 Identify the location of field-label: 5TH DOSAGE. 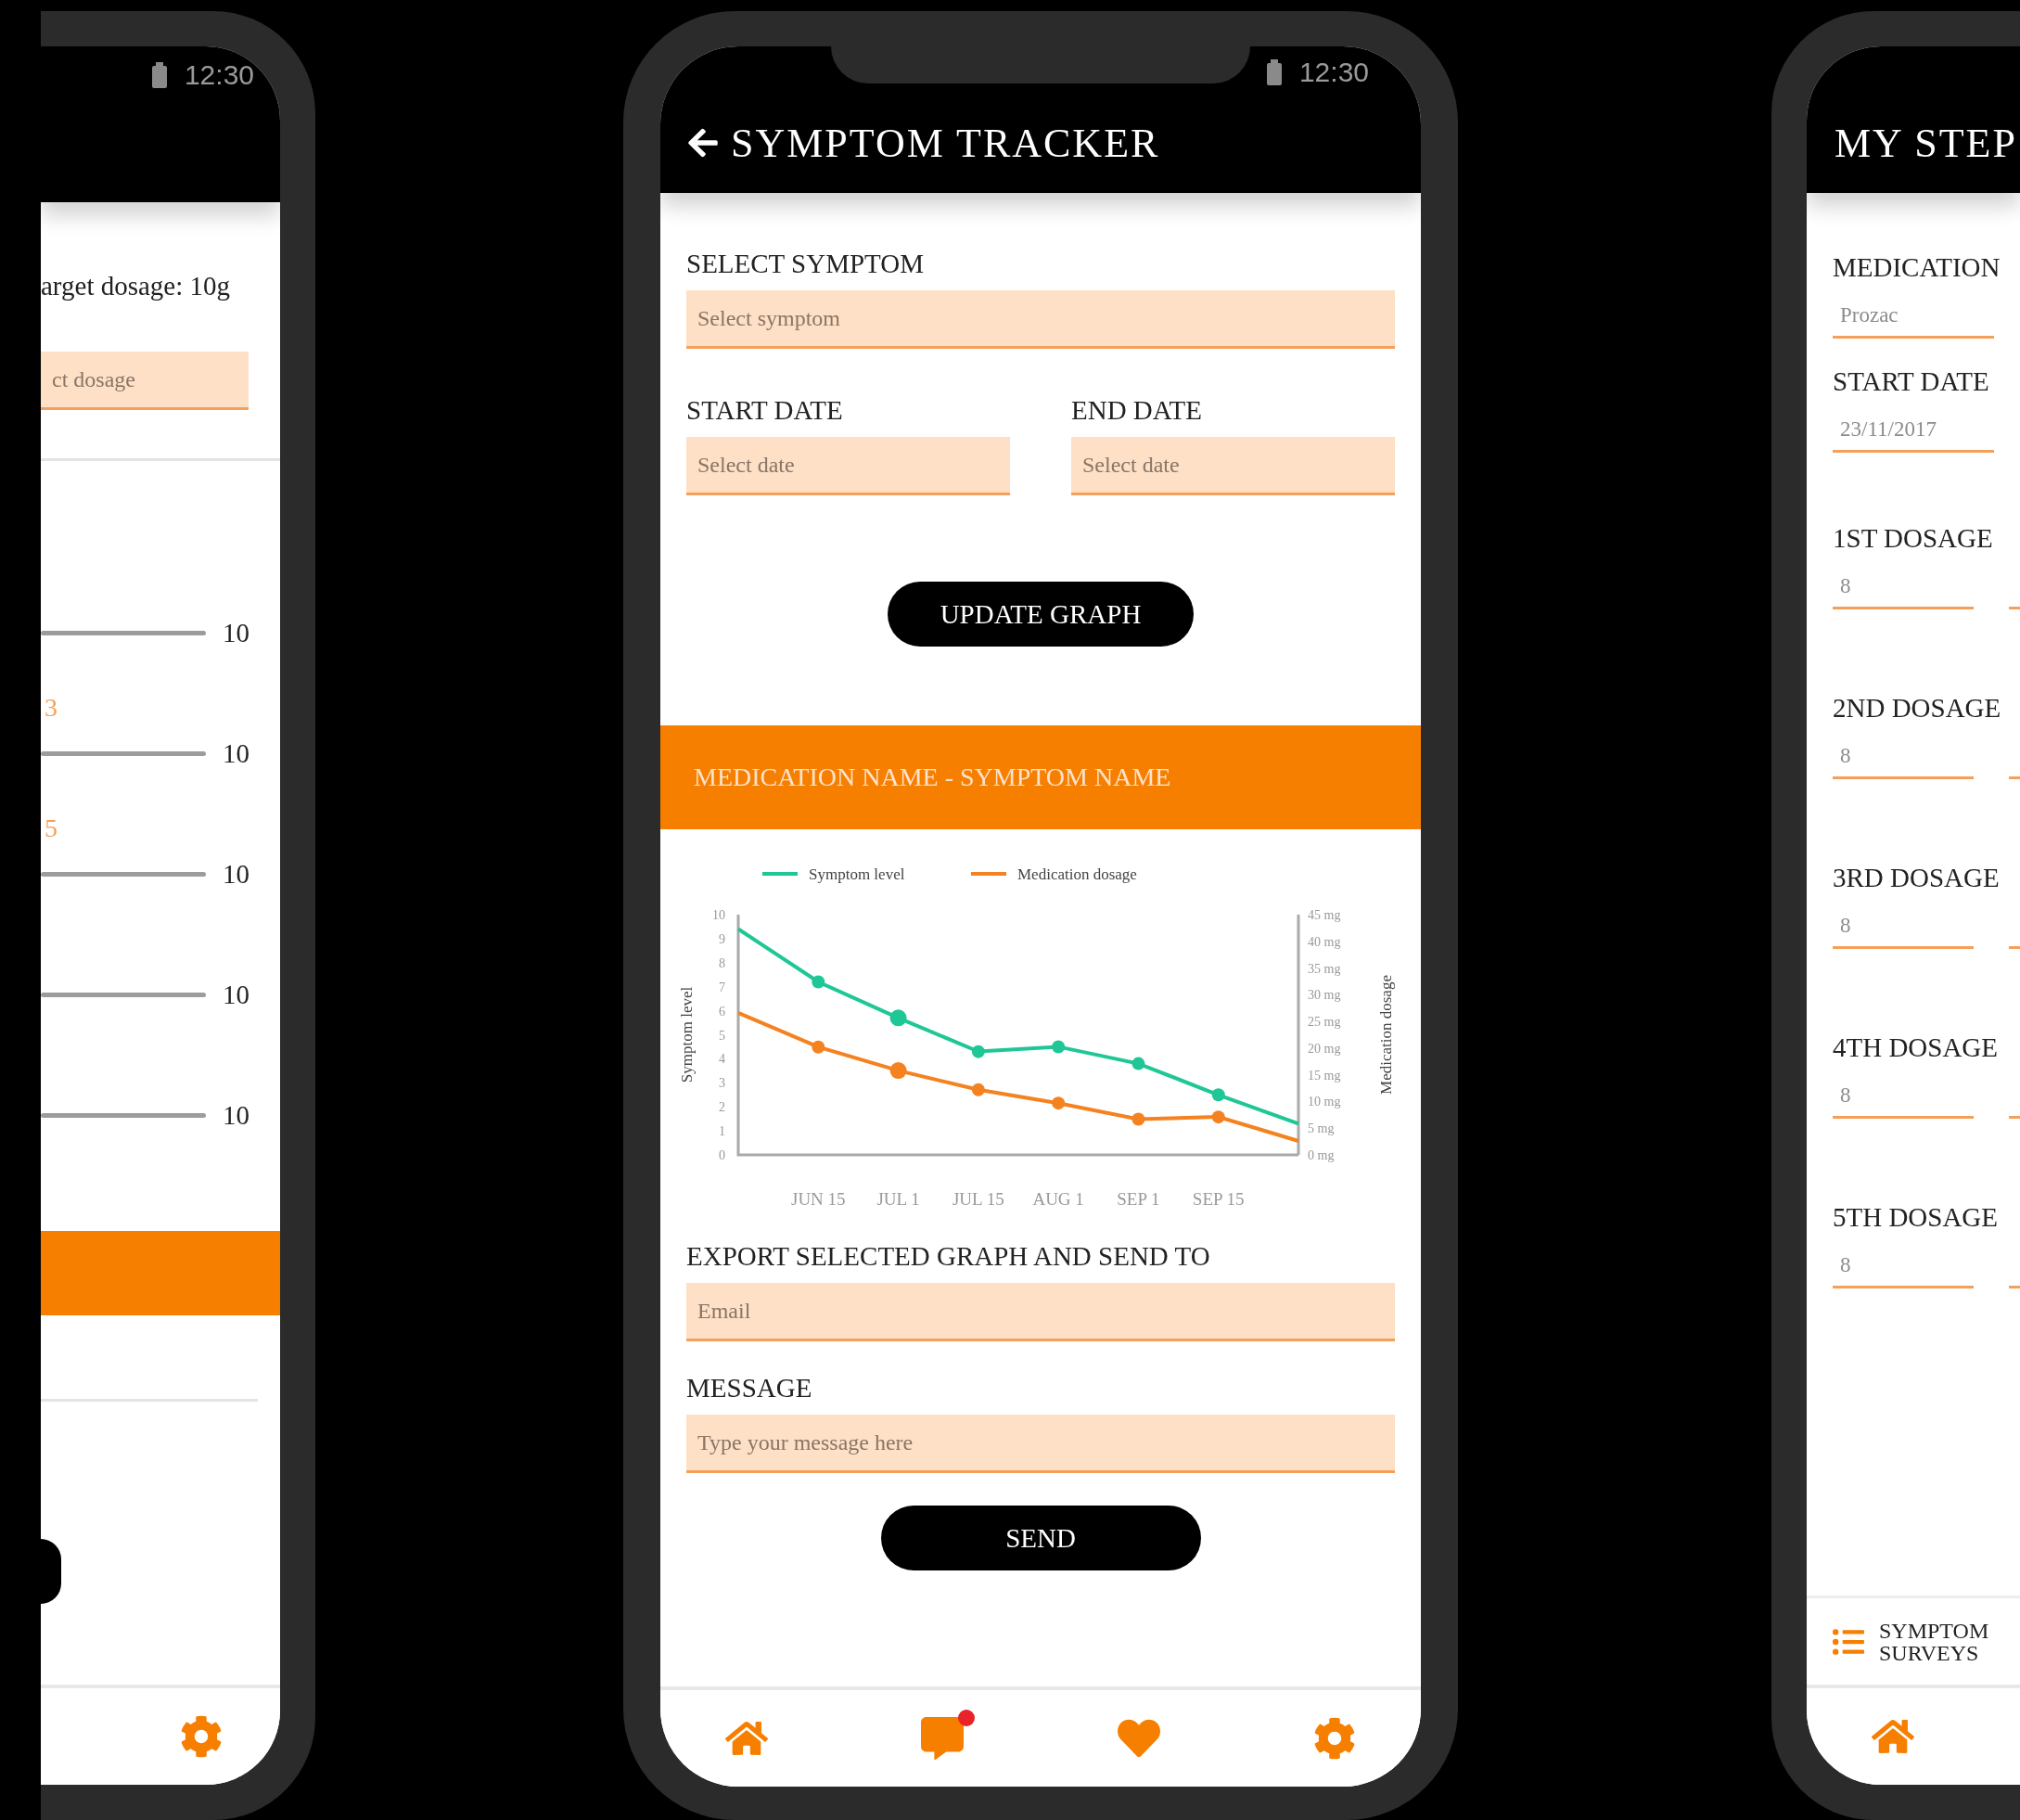
(1916, 1217).